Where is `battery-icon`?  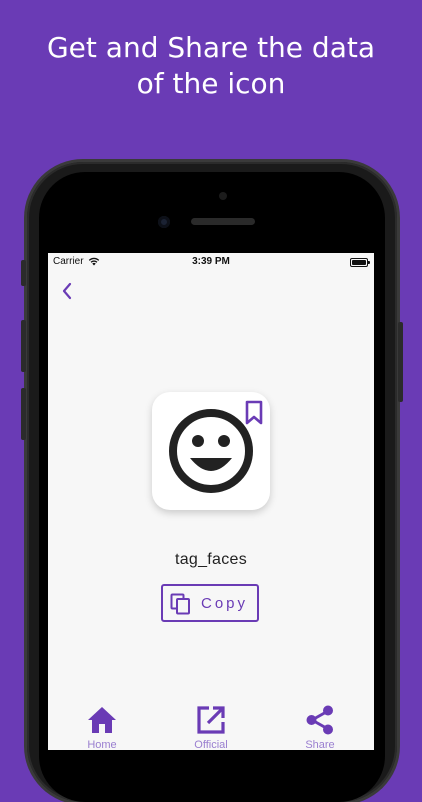 battery-icon is located at coordinates (360, 262).